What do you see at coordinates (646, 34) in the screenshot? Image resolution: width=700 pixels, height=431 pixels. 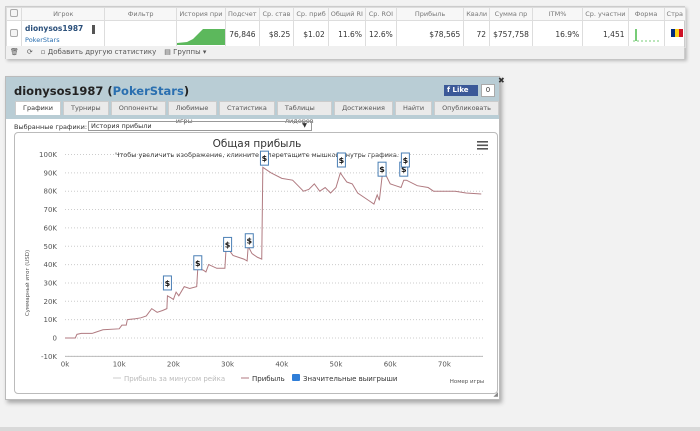 I see `form-sparkline` at bounding box center [646, 34].